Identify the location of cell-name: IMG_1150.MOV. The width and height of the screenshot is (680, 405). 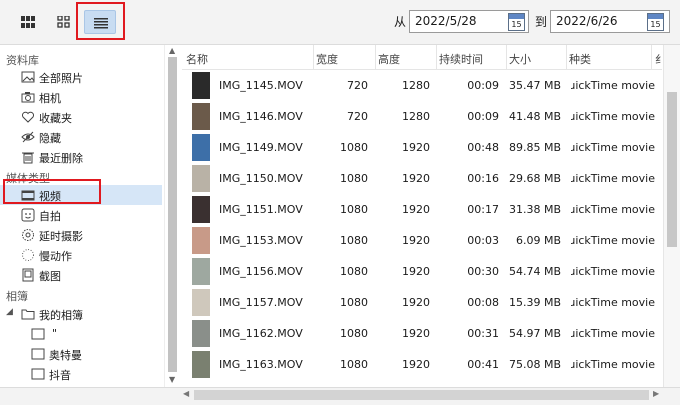
(261, 178).